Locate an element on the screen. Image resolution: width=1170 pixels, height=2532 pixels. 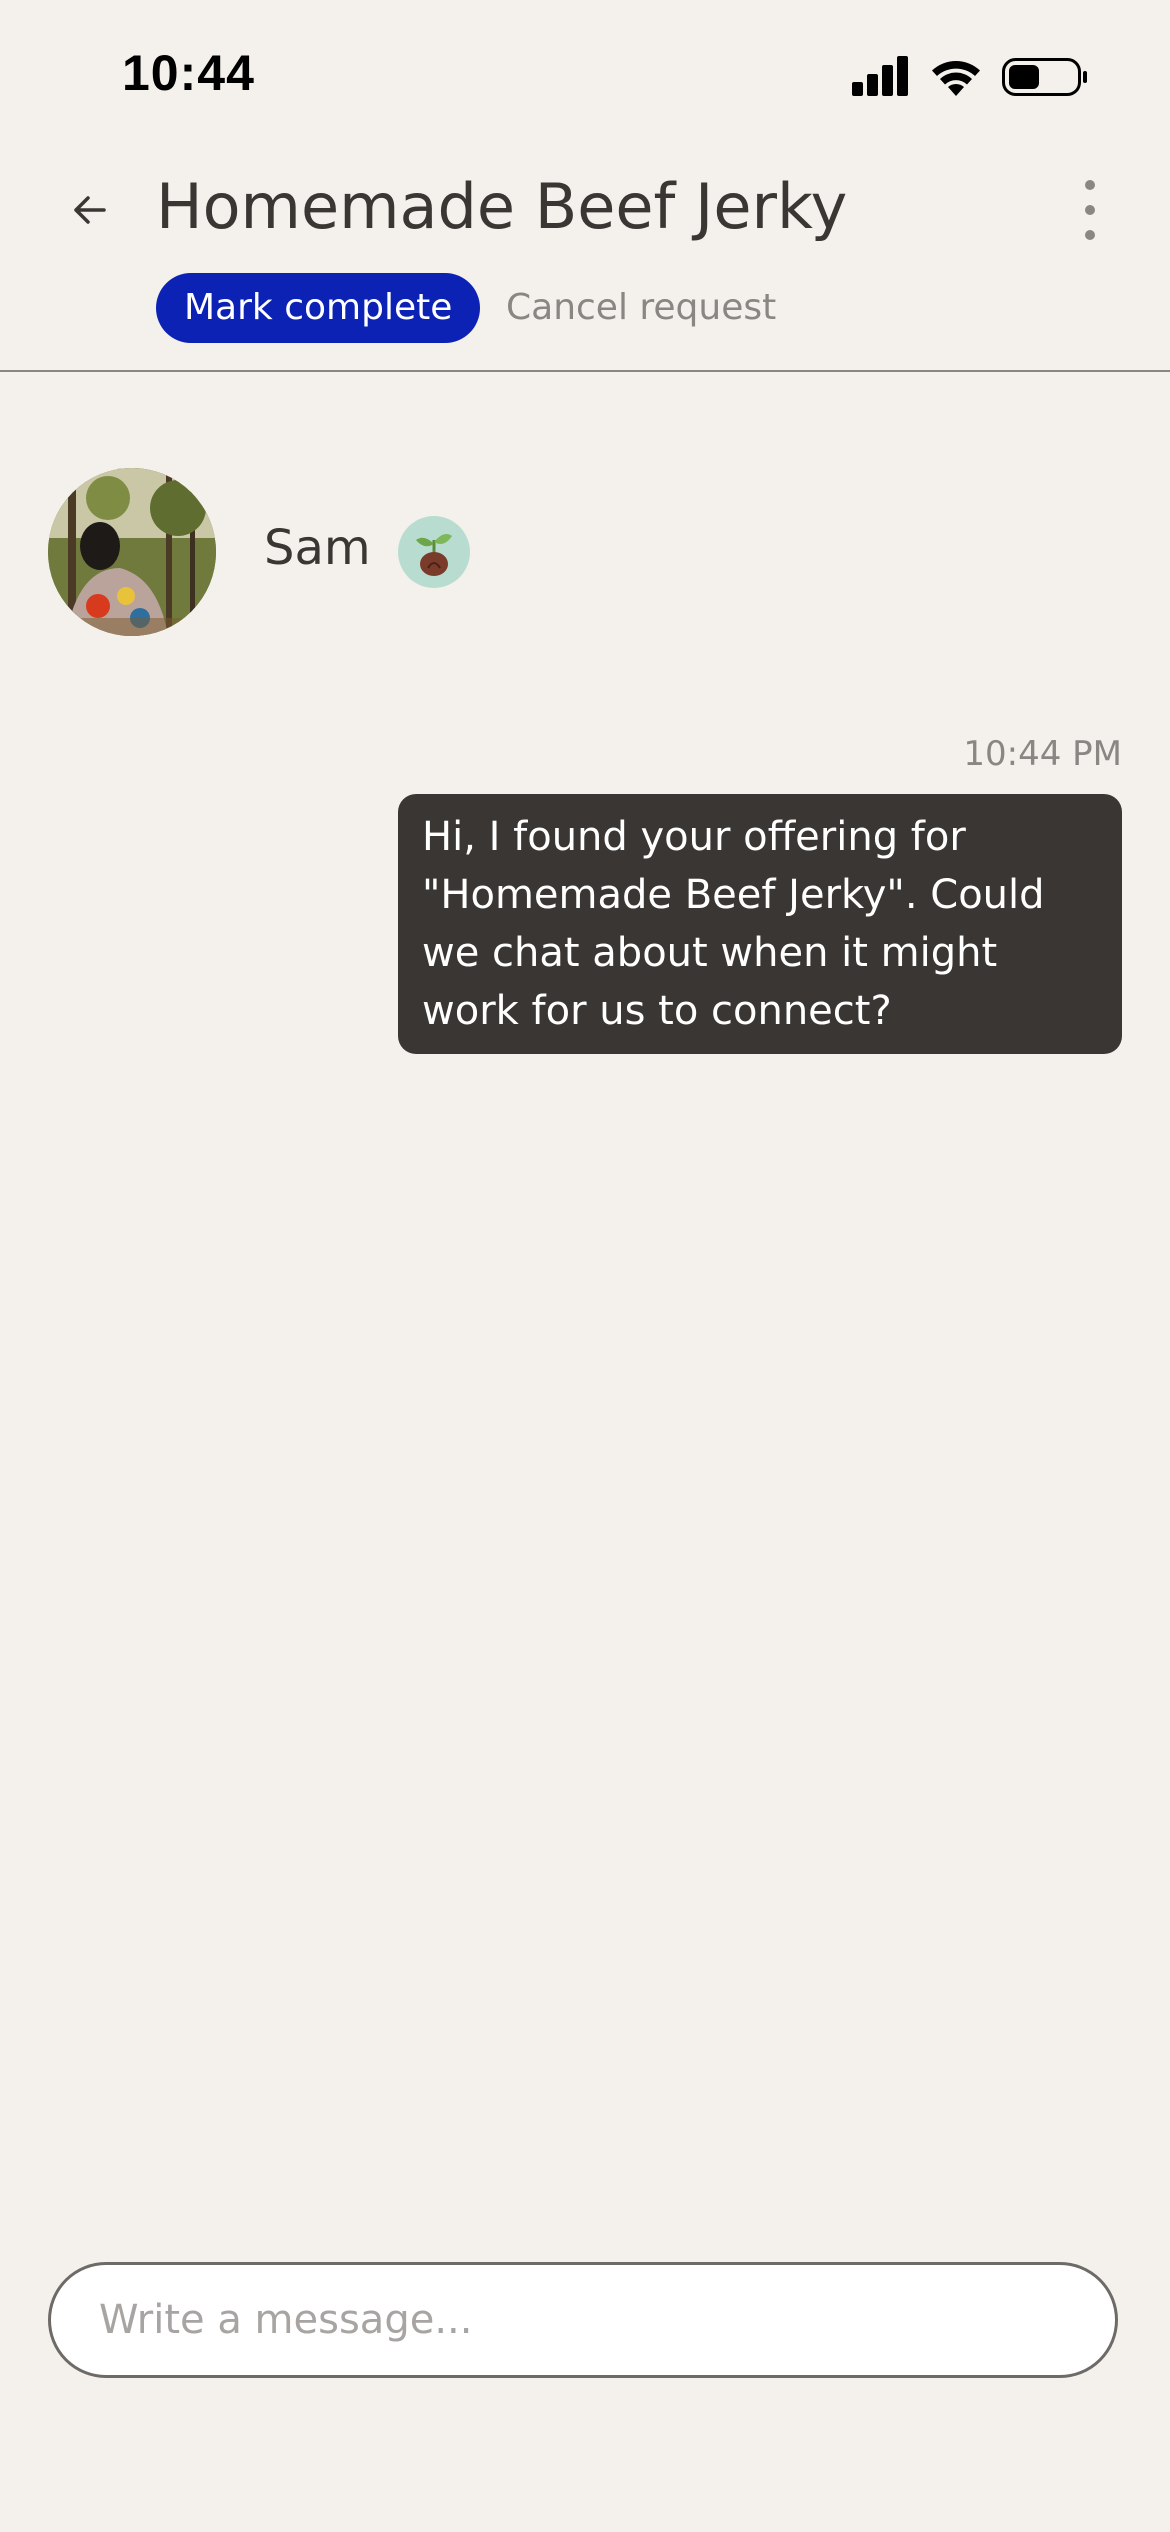
status-icons is located at coordinates (972, 77).